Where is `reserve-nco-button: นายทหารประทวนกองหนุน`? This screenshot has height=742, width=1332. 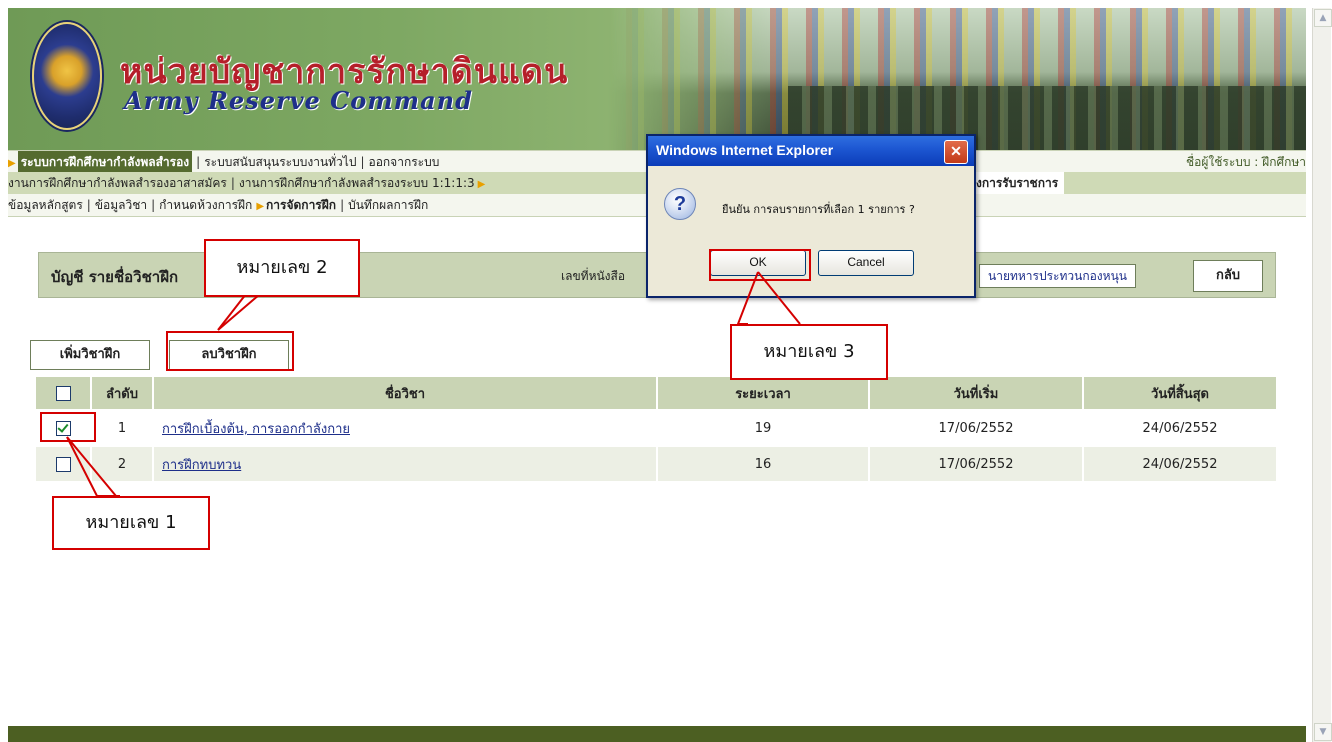 reserve-nco-button: นายทหารประทวนกองหนุน is located at coordinates (1057, 276).